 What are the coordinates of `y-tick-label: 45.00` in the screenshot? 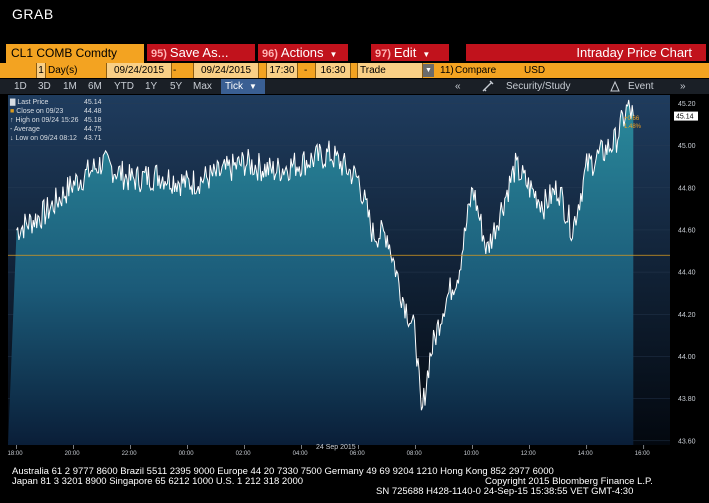 It's located at (687, 146).